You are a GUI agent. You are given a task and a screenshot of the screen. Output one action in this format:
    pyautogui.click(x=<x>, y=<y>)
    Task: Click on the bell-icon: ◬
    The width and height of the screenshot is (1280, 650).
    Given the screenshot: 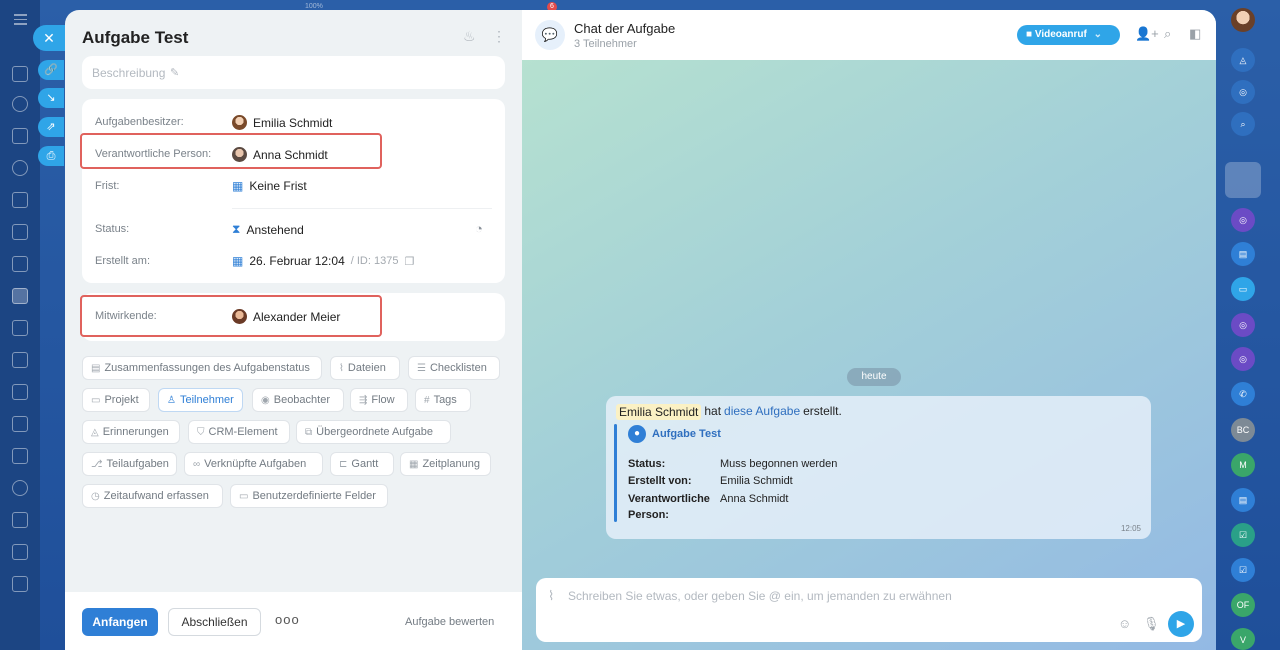 What is the action you would take?
    pyautogui.click(x=1243, y=60)
    